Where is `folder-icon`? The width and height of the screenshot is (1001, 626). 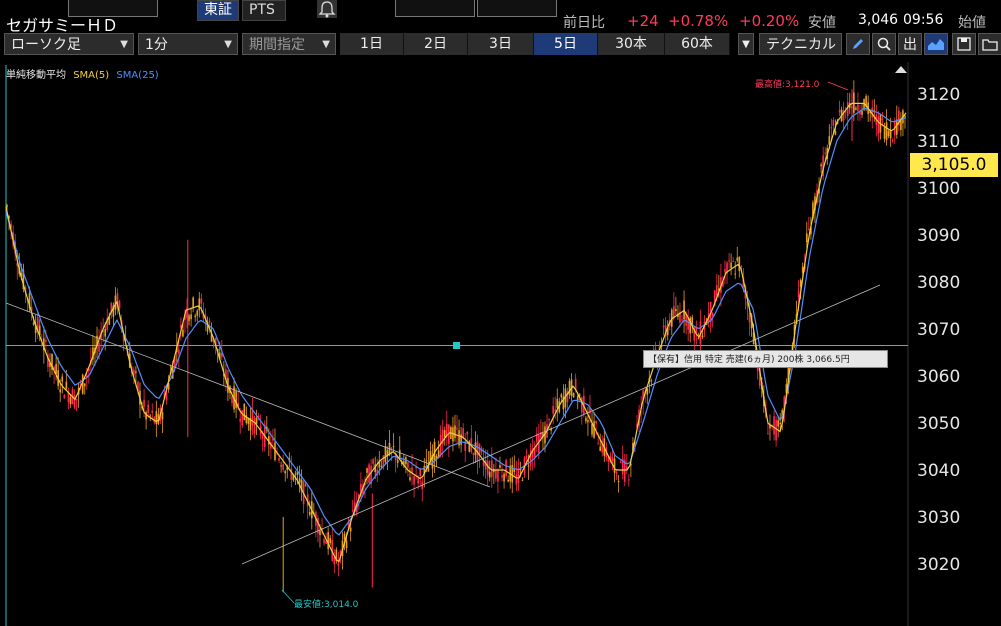
folder-icon is located at coordinates (990, 45).